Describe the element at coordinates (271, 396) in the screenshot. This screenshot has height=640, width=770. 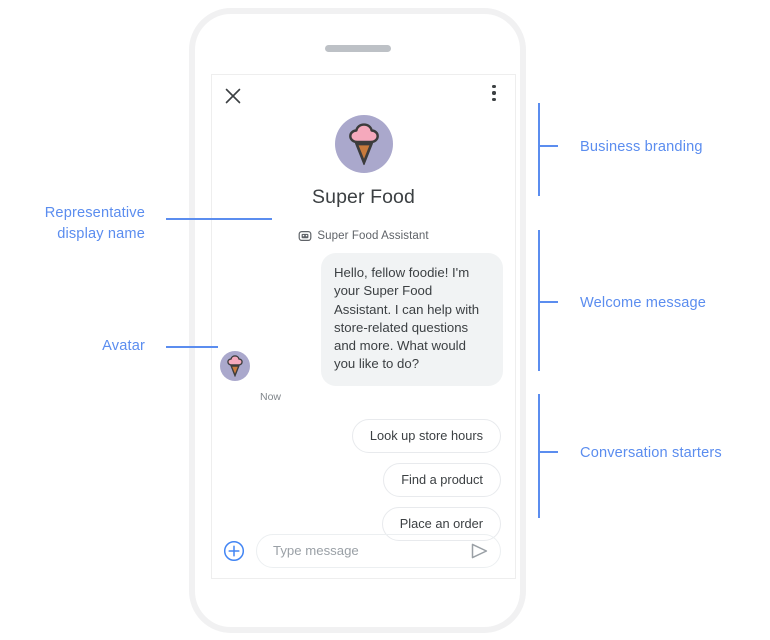
I see `message-timestamp: Now` at that location.